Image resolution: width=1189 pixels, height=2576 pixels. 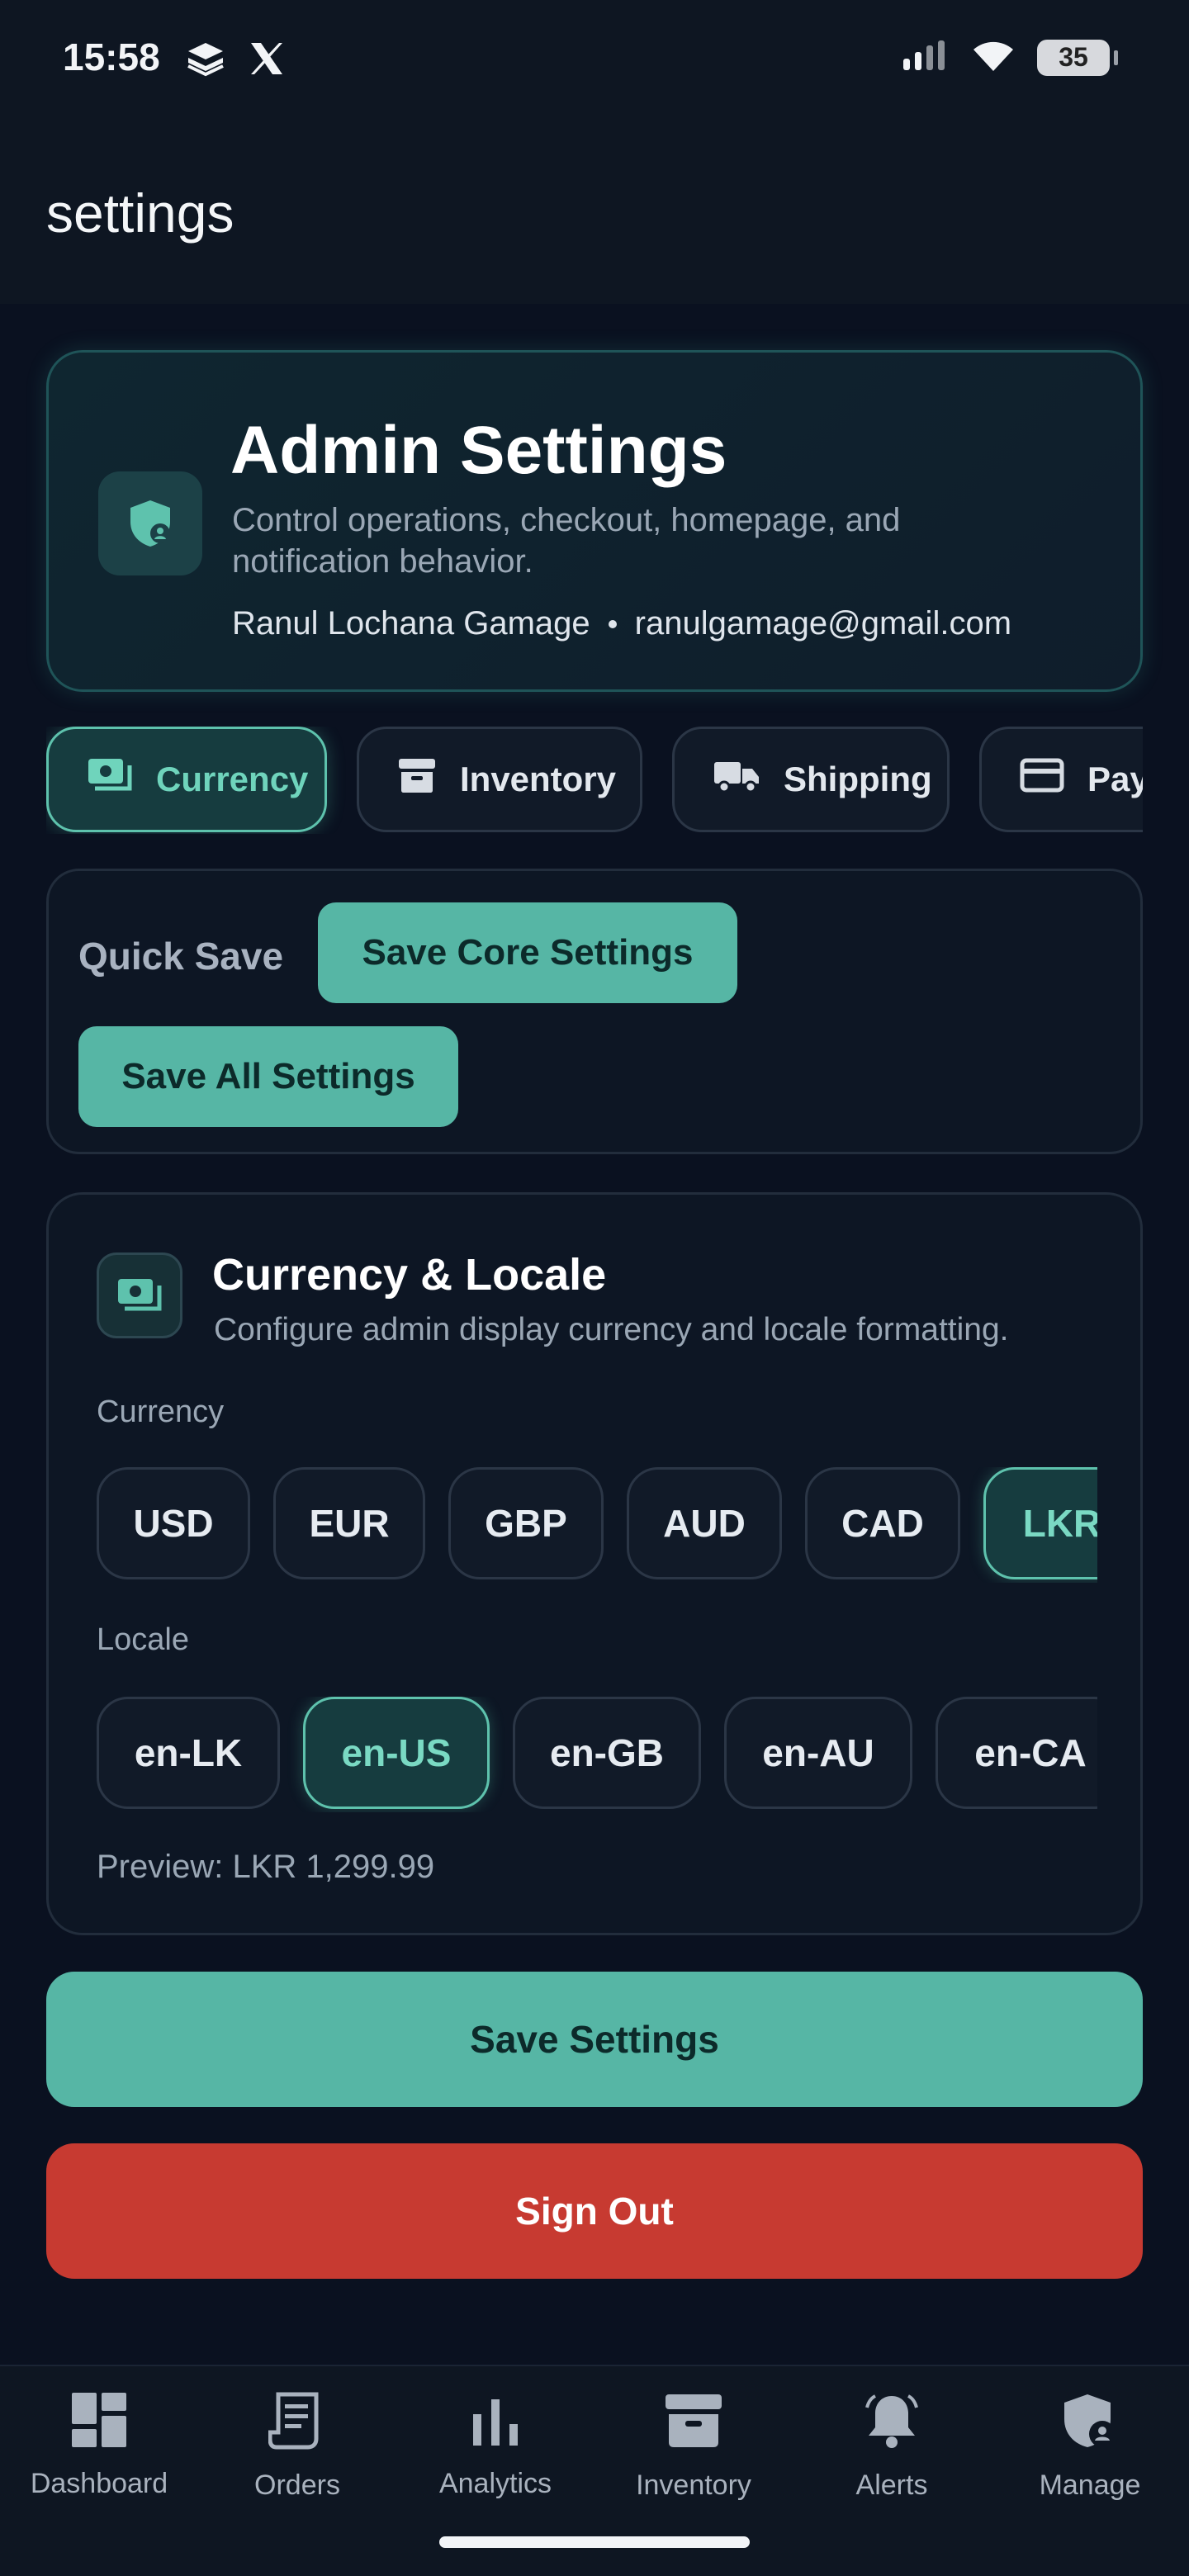 I want to click on sign-out-button: Sign Out, so click(x=594, y=2211).